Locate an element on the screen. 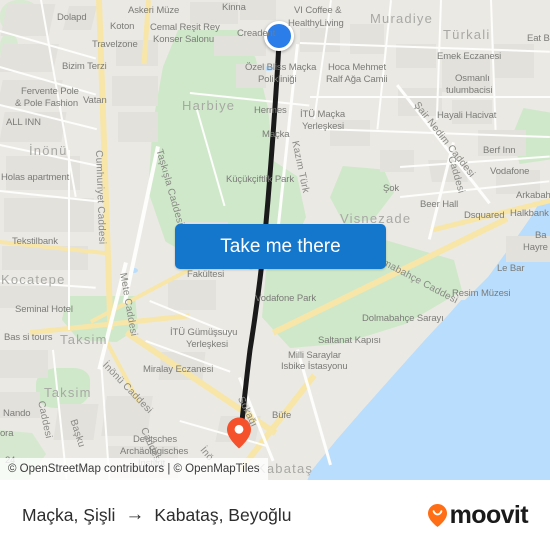 The height and width of the screenshot is (550, 550). map-label: Ralf Ağa Camii is located at coordinates (357, 79).